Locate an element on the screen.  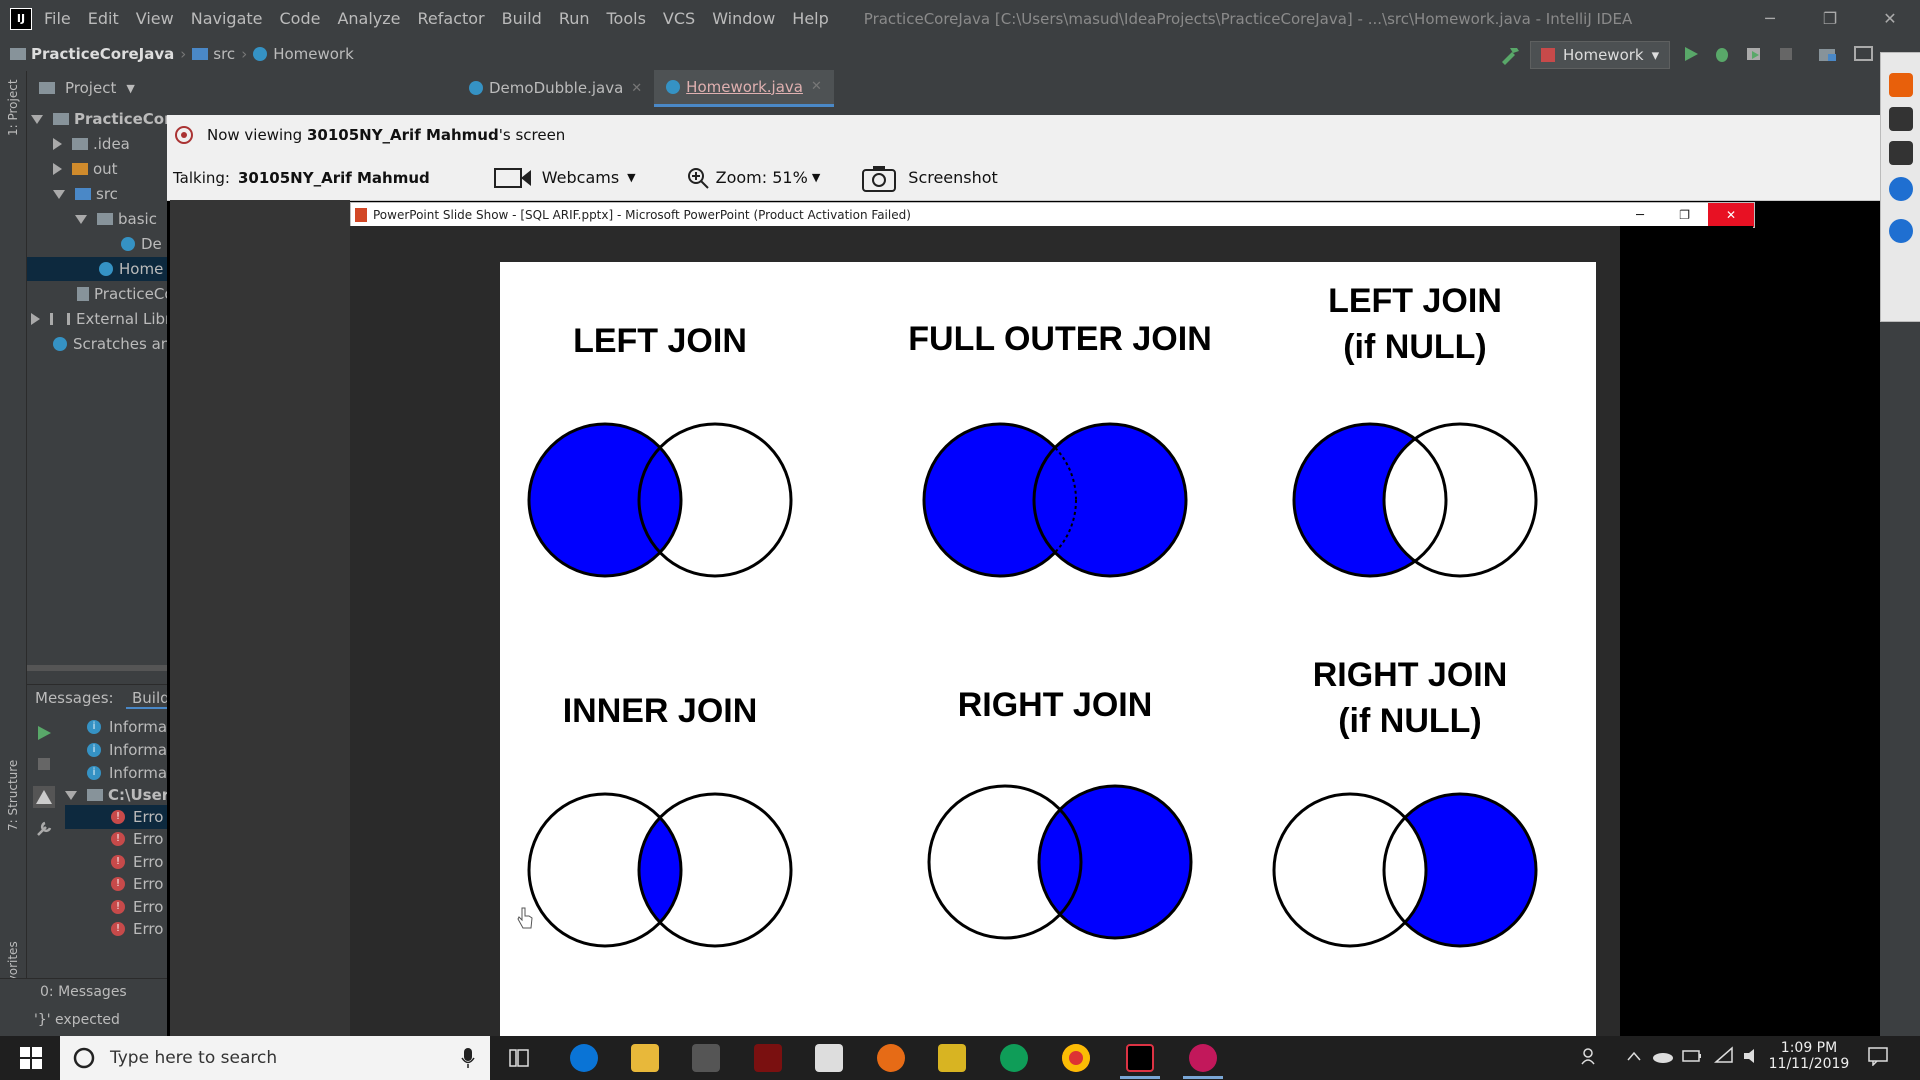
video-camera-icon is located at coordinates (1901, 153).